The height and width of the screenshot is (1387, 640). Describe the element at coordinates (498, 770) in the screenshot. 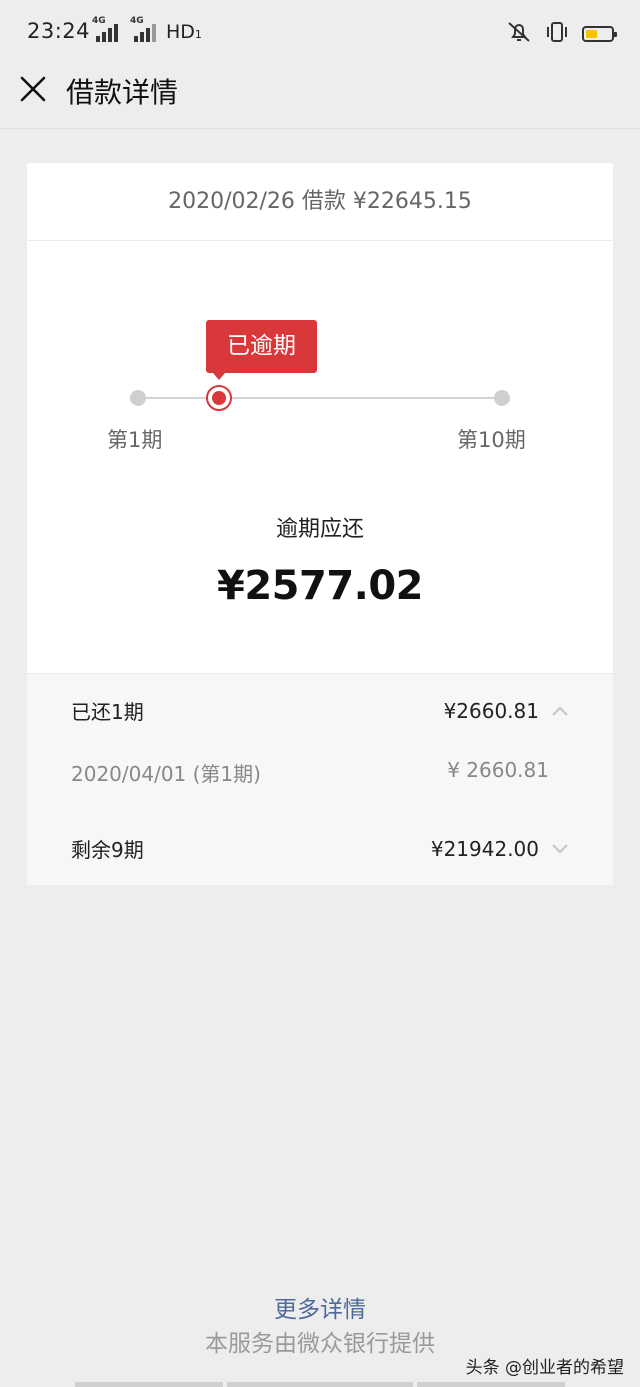

I see `repaid-item-amount: ¥ 2660.81` at that location.